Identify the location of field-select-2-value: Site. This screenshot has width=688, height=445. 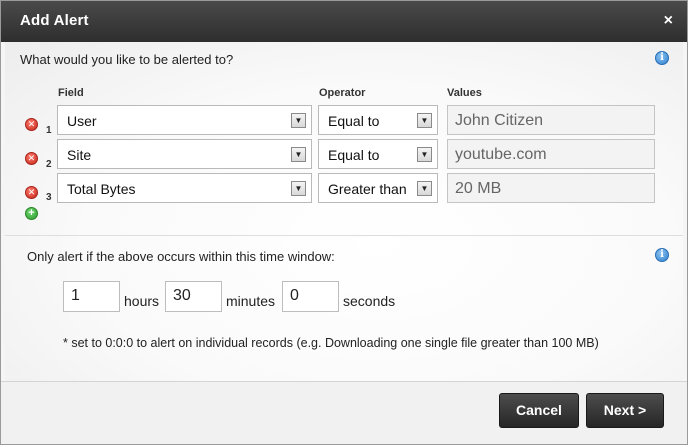
(79, 155).